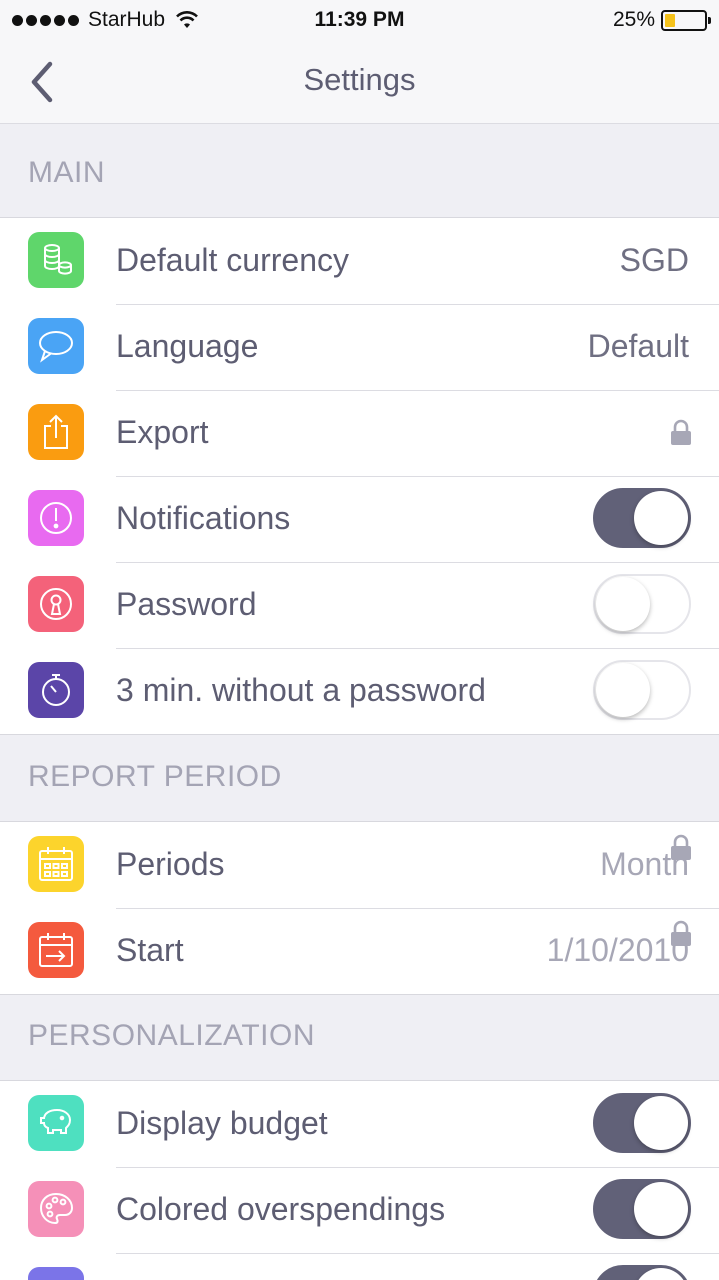 The image size is (719, 1280). I want to click on row-label: Export, so click(162, 432).